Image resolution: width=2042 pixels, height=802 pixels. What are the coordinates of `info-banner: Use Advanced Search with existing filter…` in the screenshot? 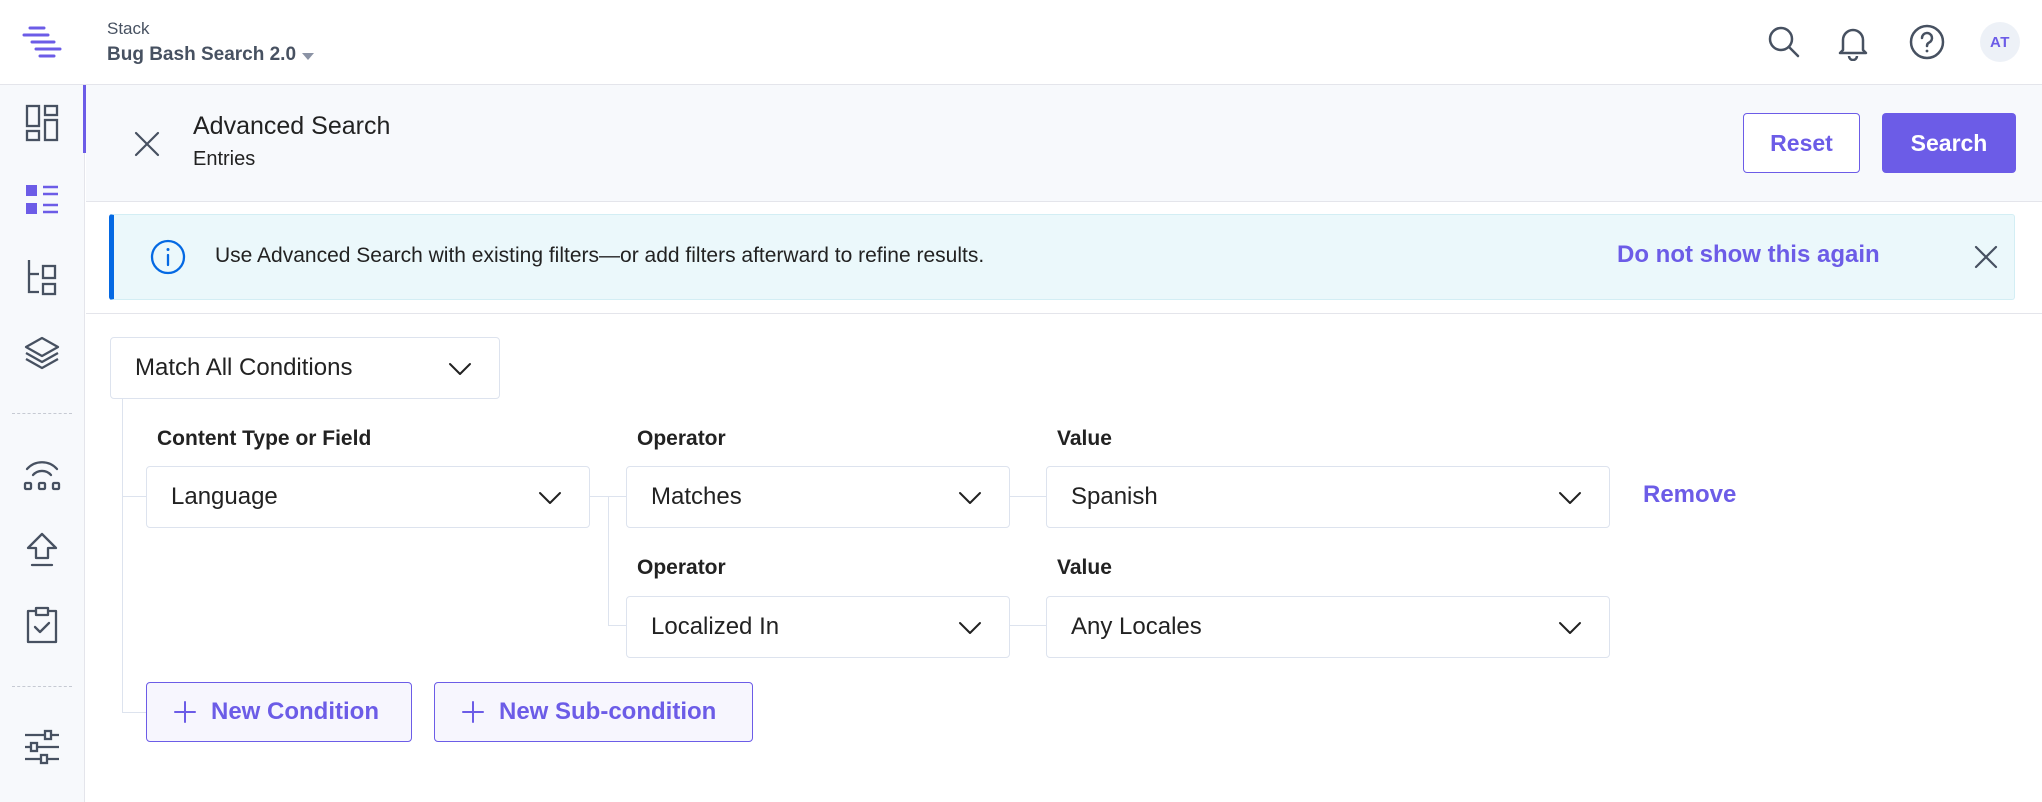 It's located at (1062, 257).